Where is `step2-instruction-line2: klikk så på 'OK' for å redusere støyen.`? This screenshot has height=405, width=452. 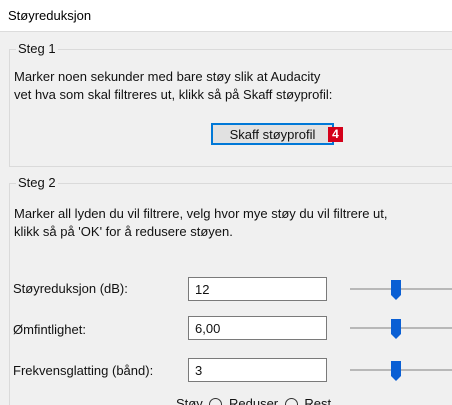
step2-instruction-line2: klikk så på 'OK' for å redusere støyen. is located at coordinates (123, 231).